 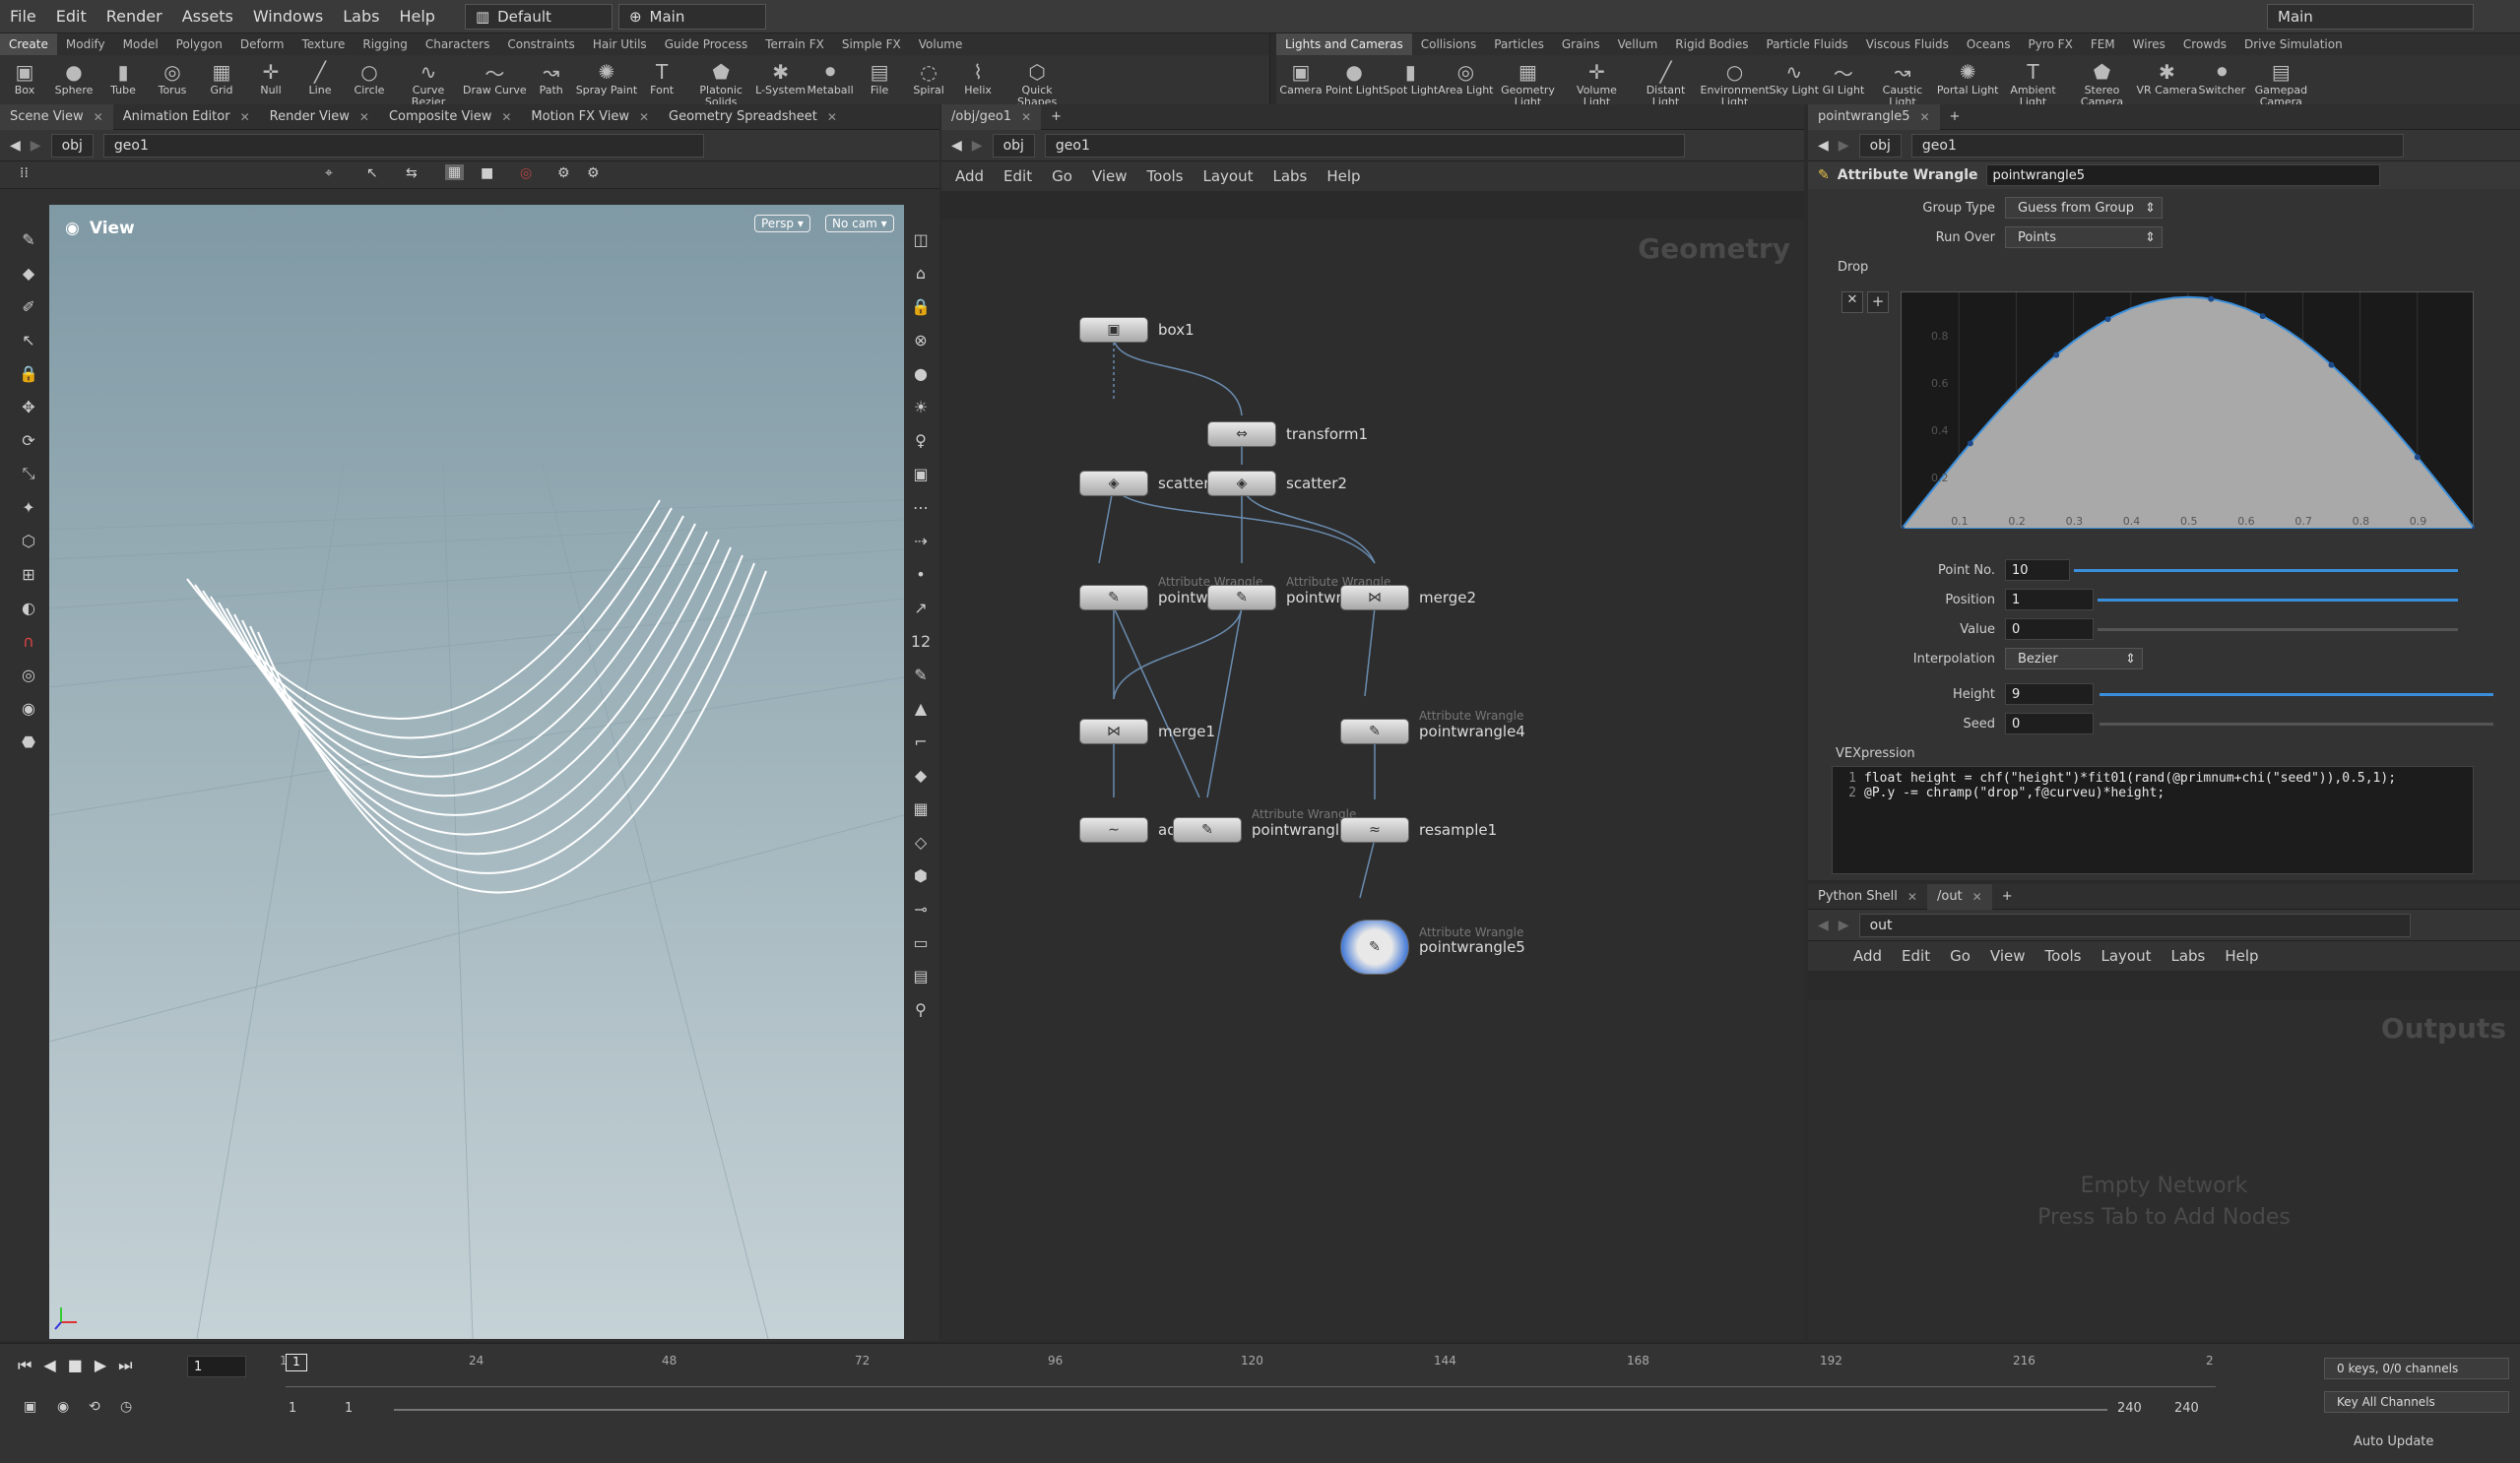 I want to click on shelf-left-tool: ↝ Path, so click(x=551, y=76).